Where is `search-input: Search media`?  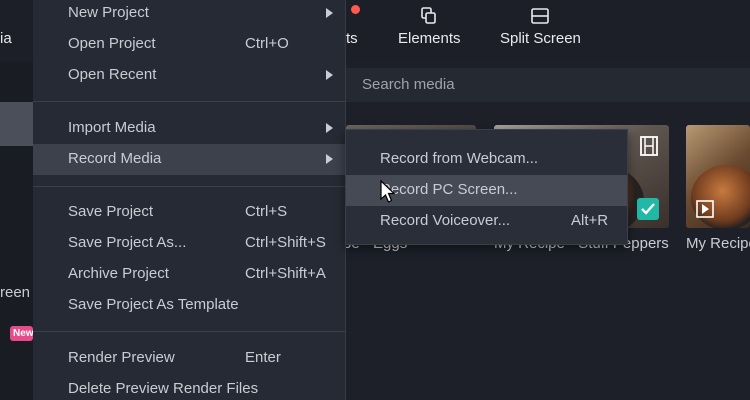 search-input: Search media is located at coordinates (408, 84).